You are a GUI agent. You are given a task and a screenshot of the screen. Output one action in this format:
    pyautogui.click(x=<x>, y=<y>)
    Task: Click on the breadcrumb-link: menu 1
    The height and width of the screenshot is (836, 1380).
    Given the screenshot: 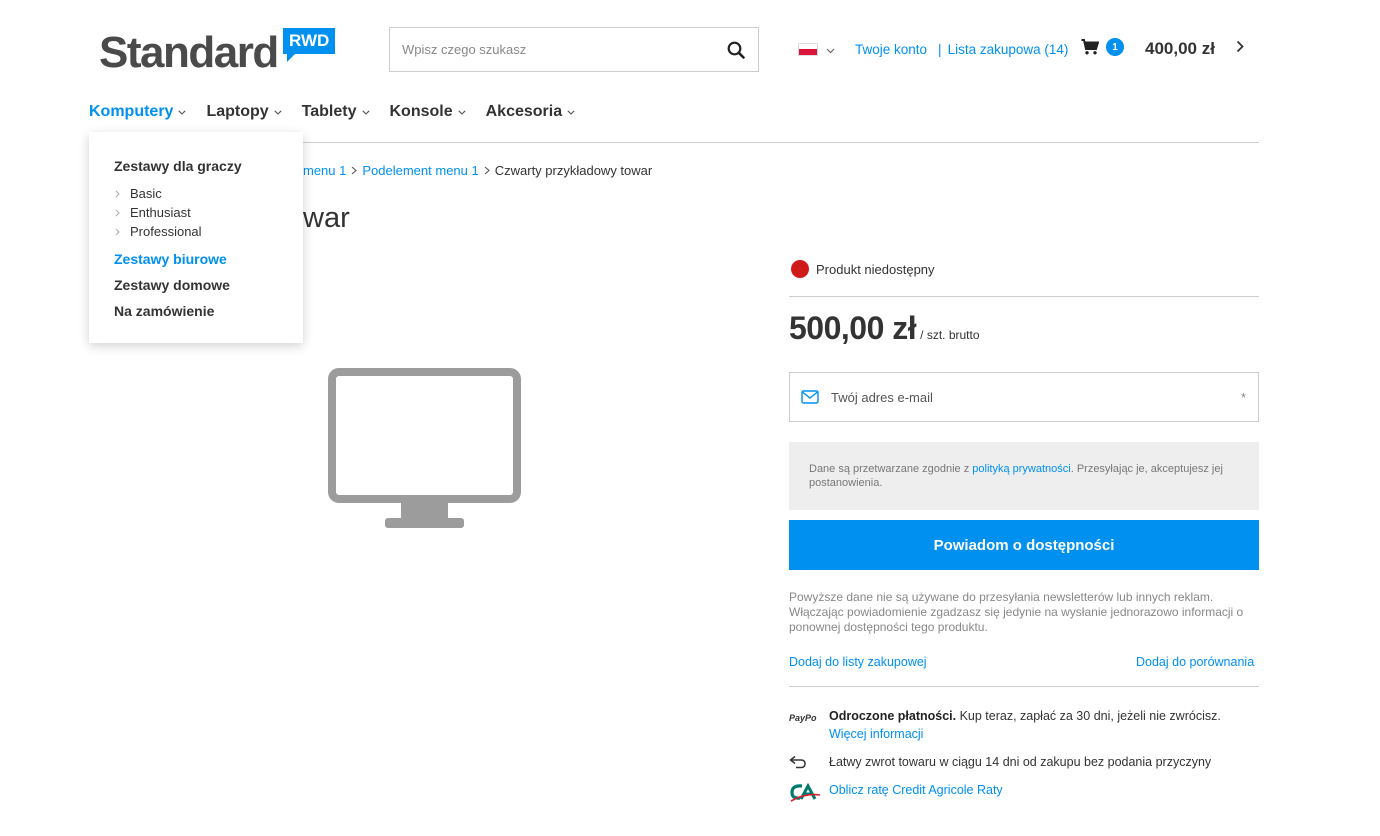 What is the action you would take?
    pyautogui.click(x=324, y=170)
    